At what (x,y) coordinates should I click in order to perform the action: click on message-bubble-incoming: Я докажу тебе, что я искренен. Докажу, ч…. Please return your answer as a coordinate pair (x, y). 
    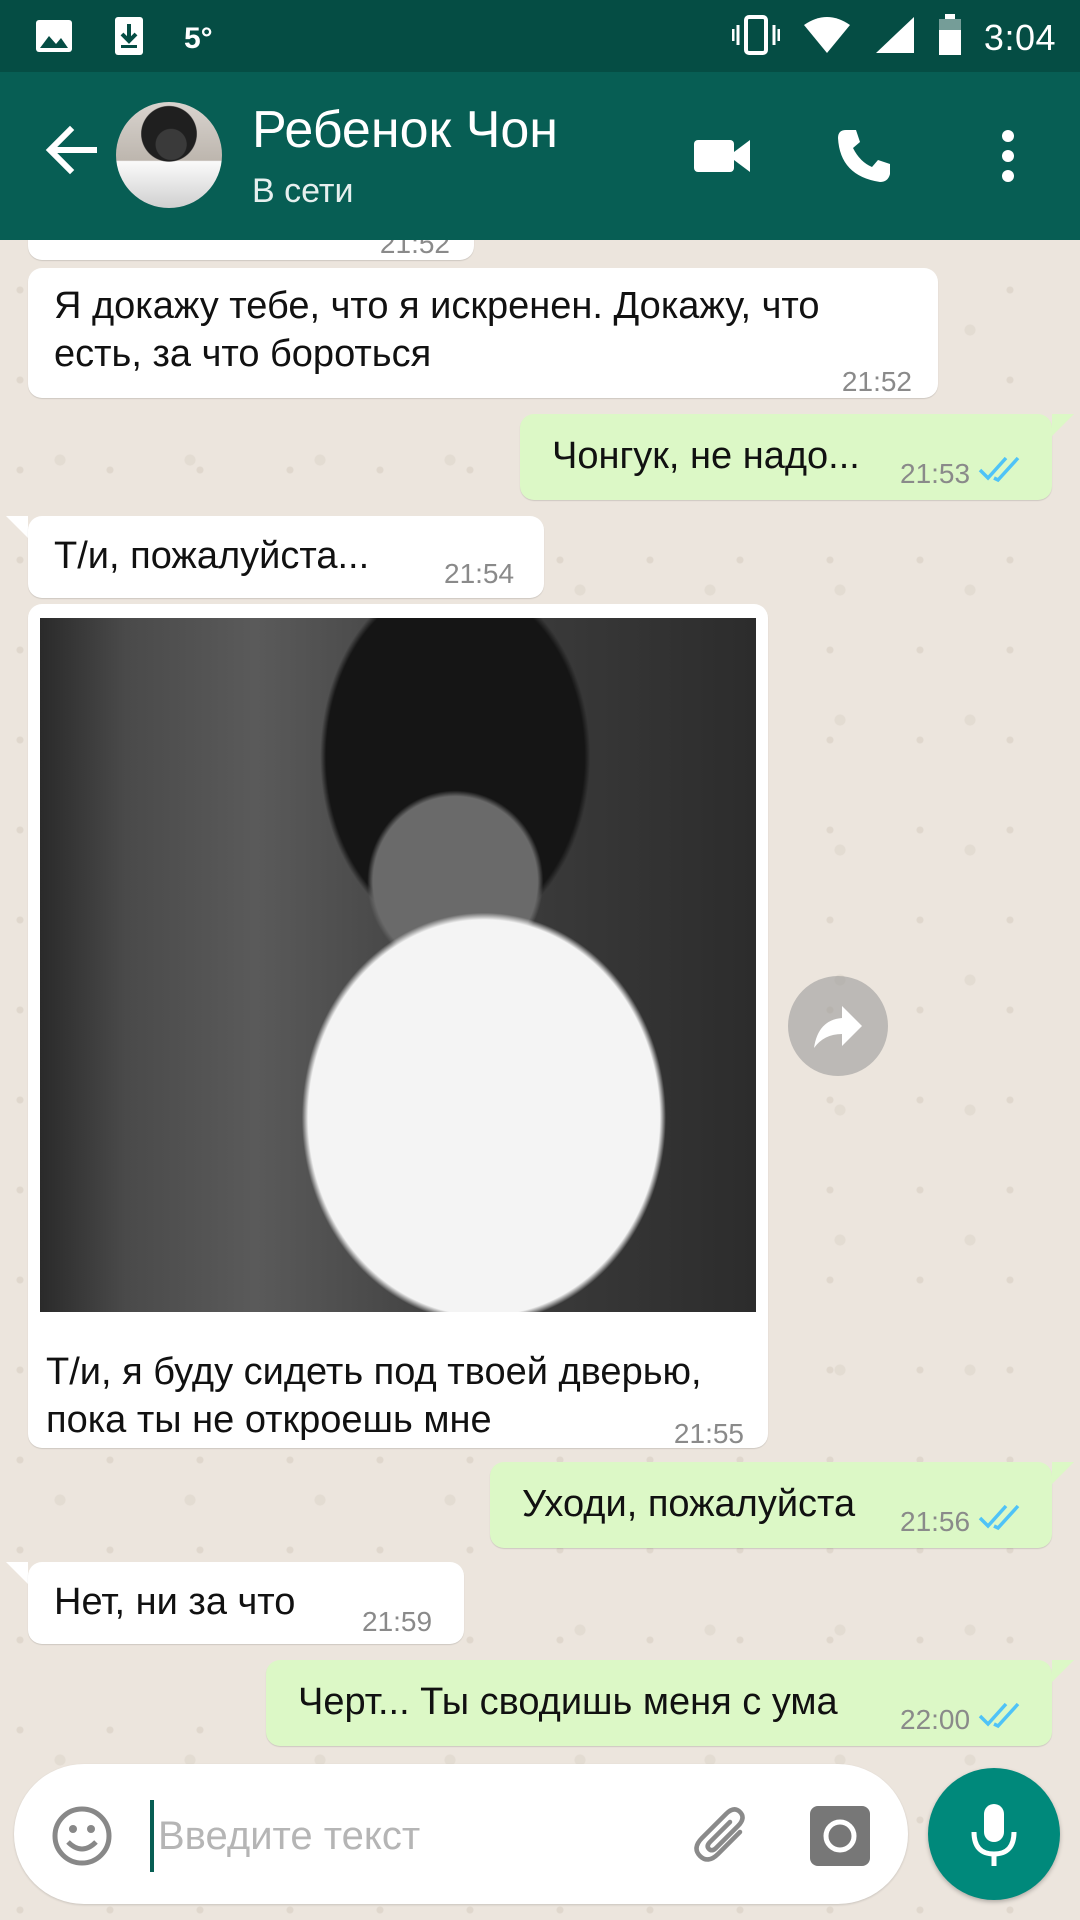
    Looking at the image, I should click on (483, 333).